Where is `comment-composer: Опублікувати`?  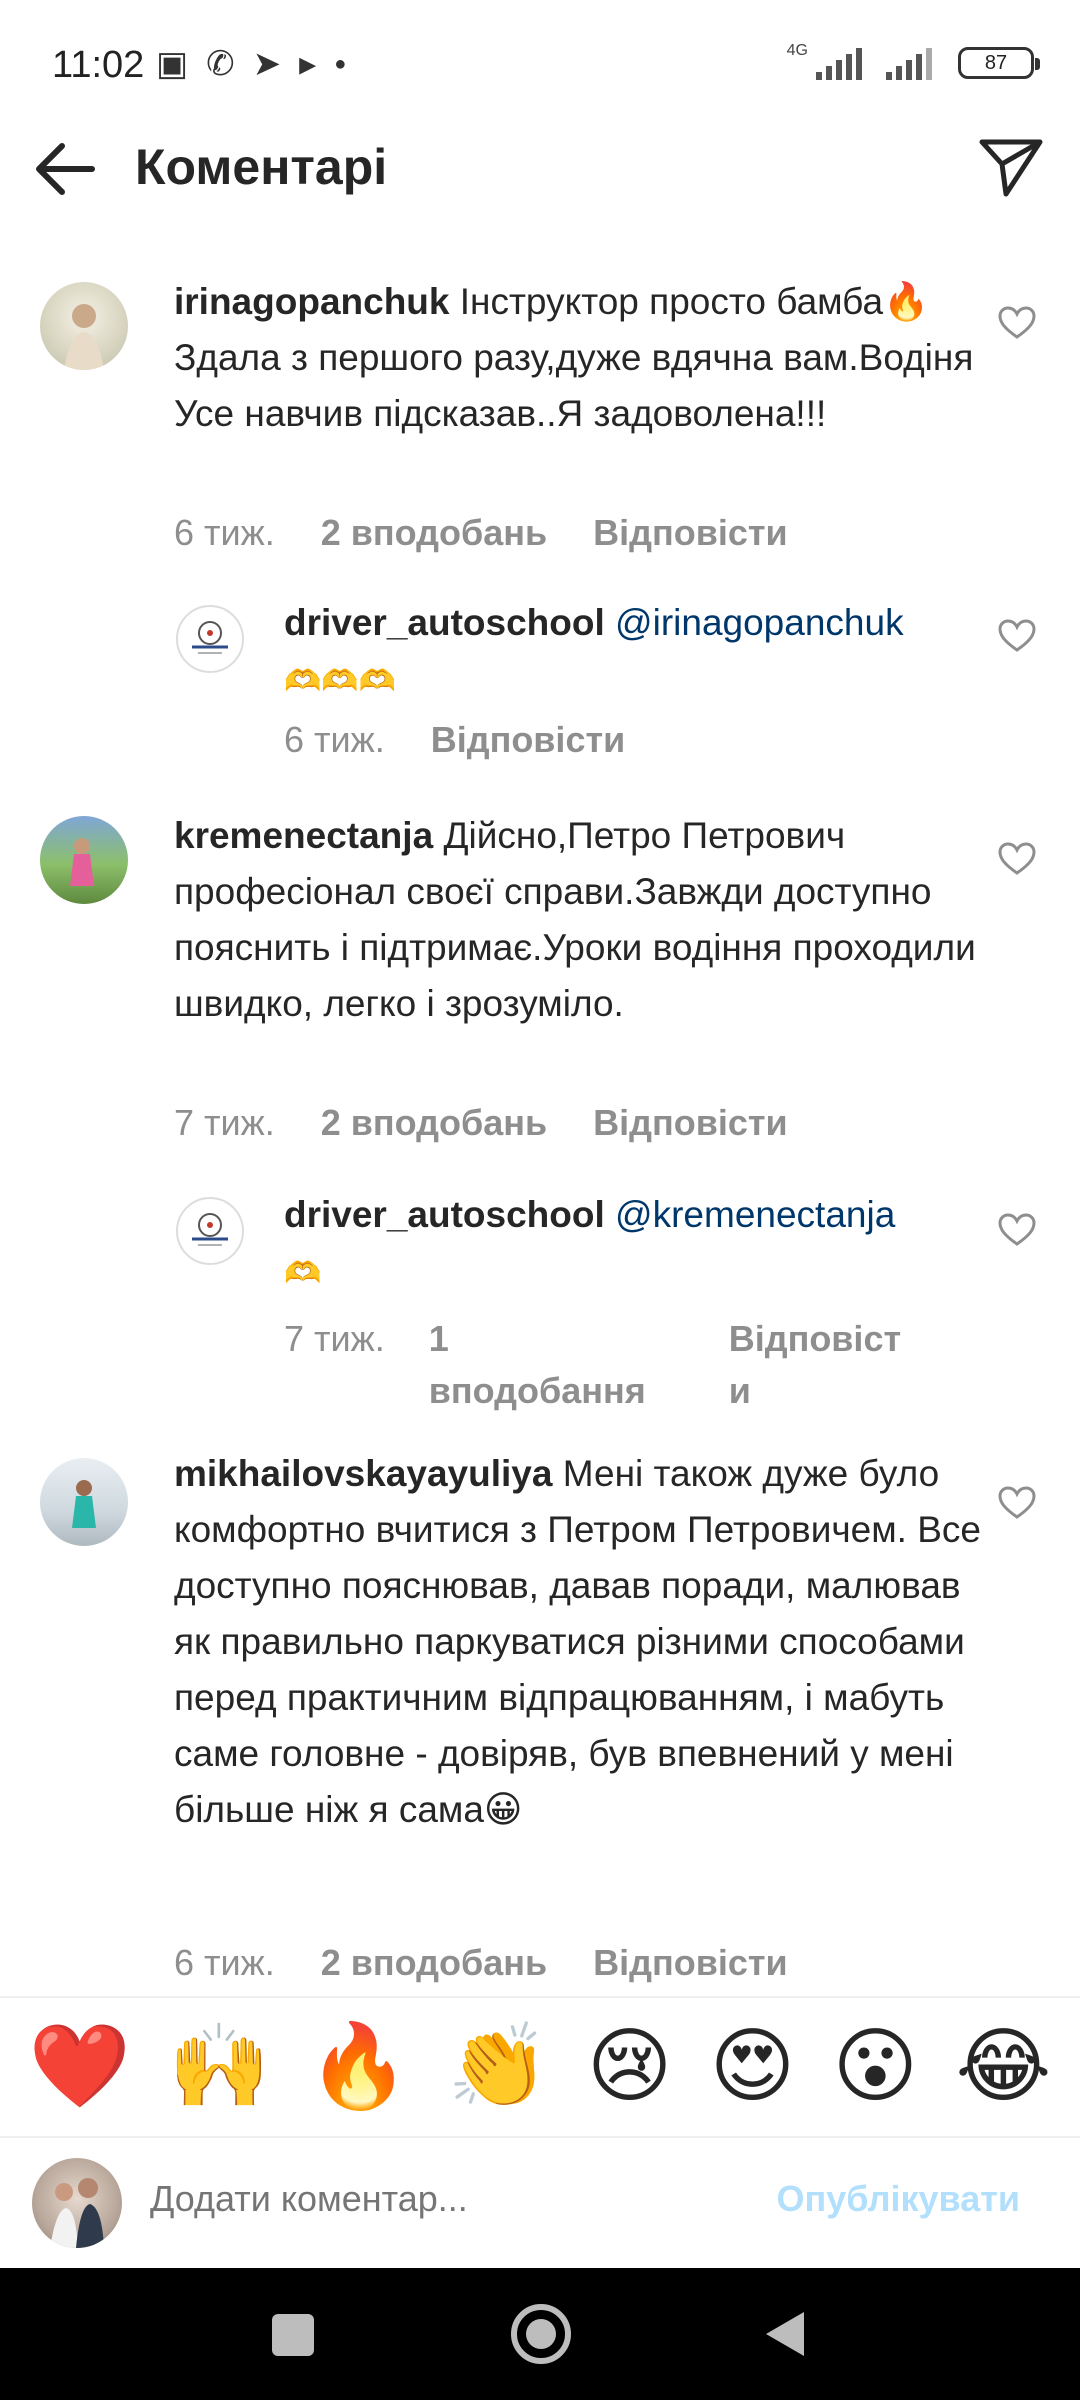
comment-composer: Опублікувати is located at coordinates (540, 2203).